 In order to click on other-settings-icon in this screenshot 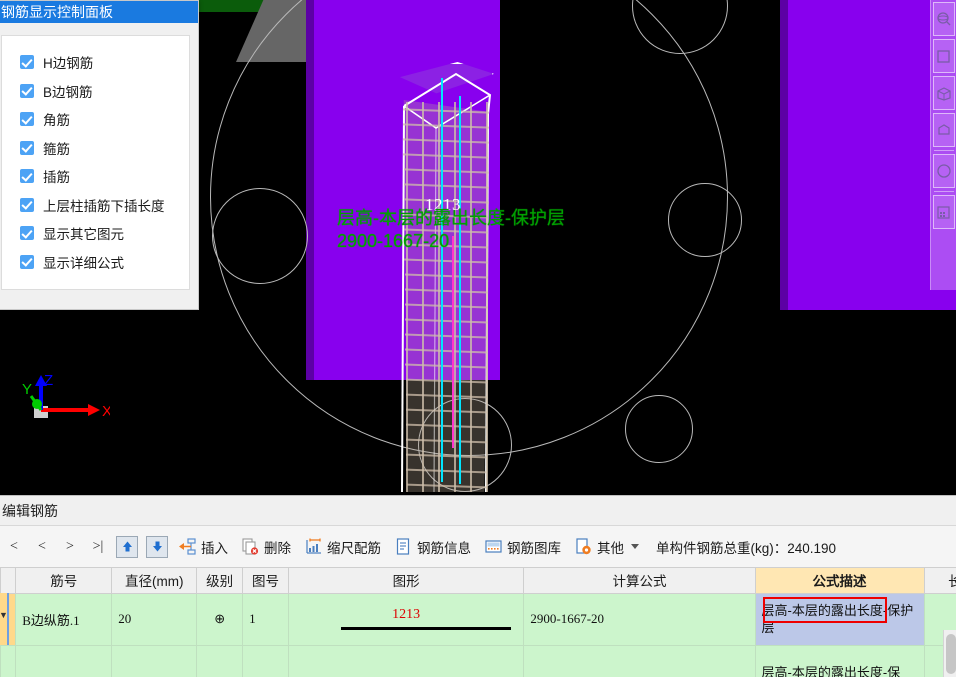, I will do `click(583, 546)`.